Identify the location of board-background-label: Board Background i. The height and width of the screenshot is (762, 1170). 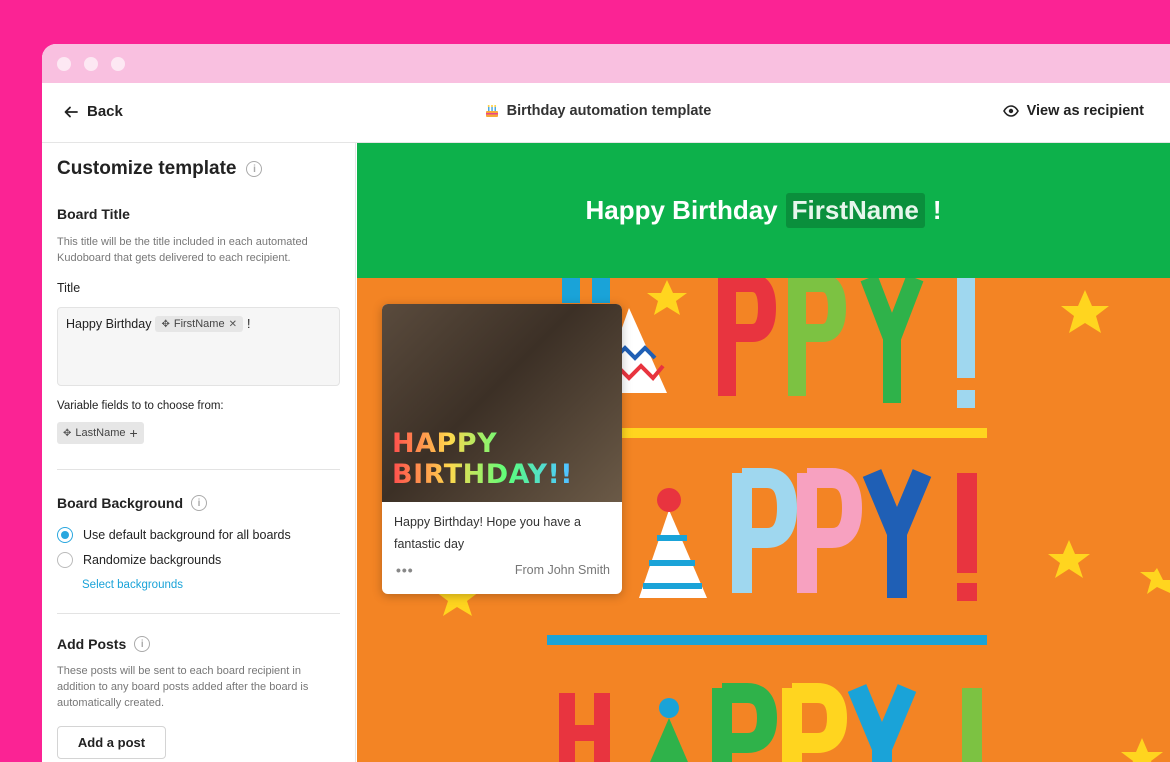
(198, 503).